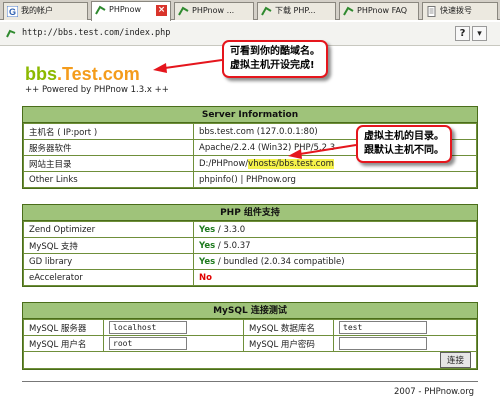 This screenshot has height=415, width=500. I want to click on arrow-to-logo, so click(193, 64).